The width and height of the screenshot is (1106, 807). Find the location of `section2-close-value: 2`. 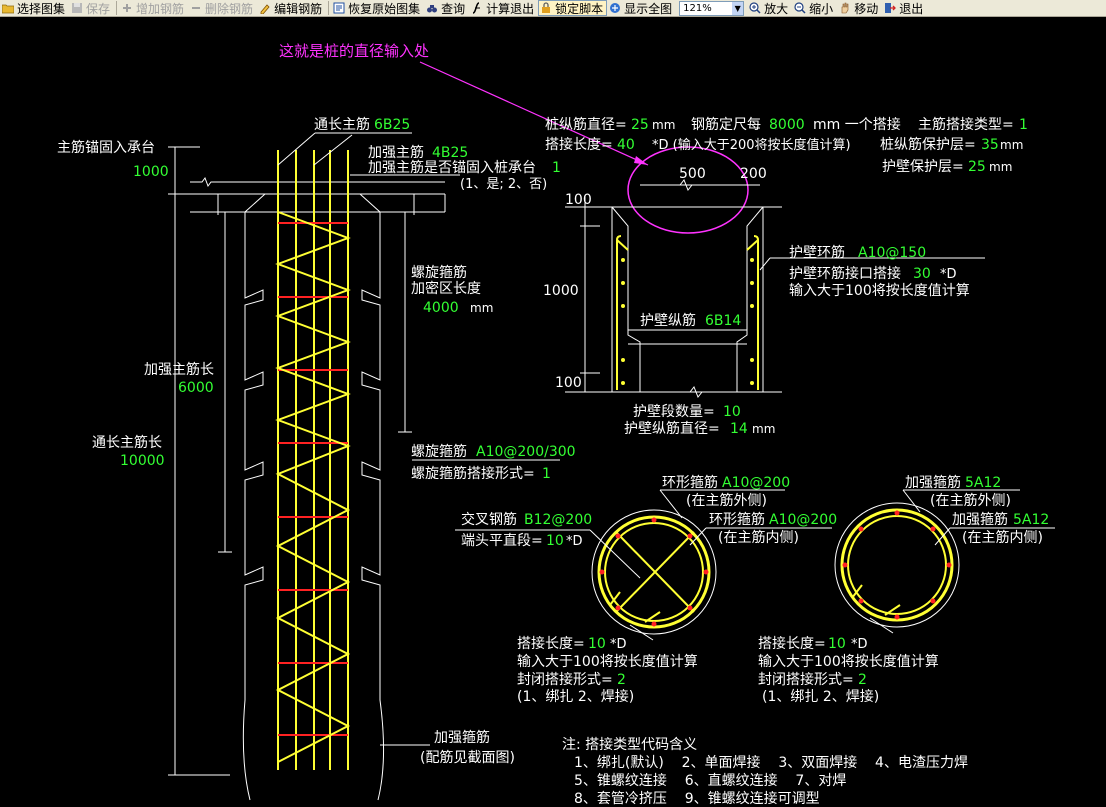

section2-close-value: 2 is located at coordinates (862, 680).